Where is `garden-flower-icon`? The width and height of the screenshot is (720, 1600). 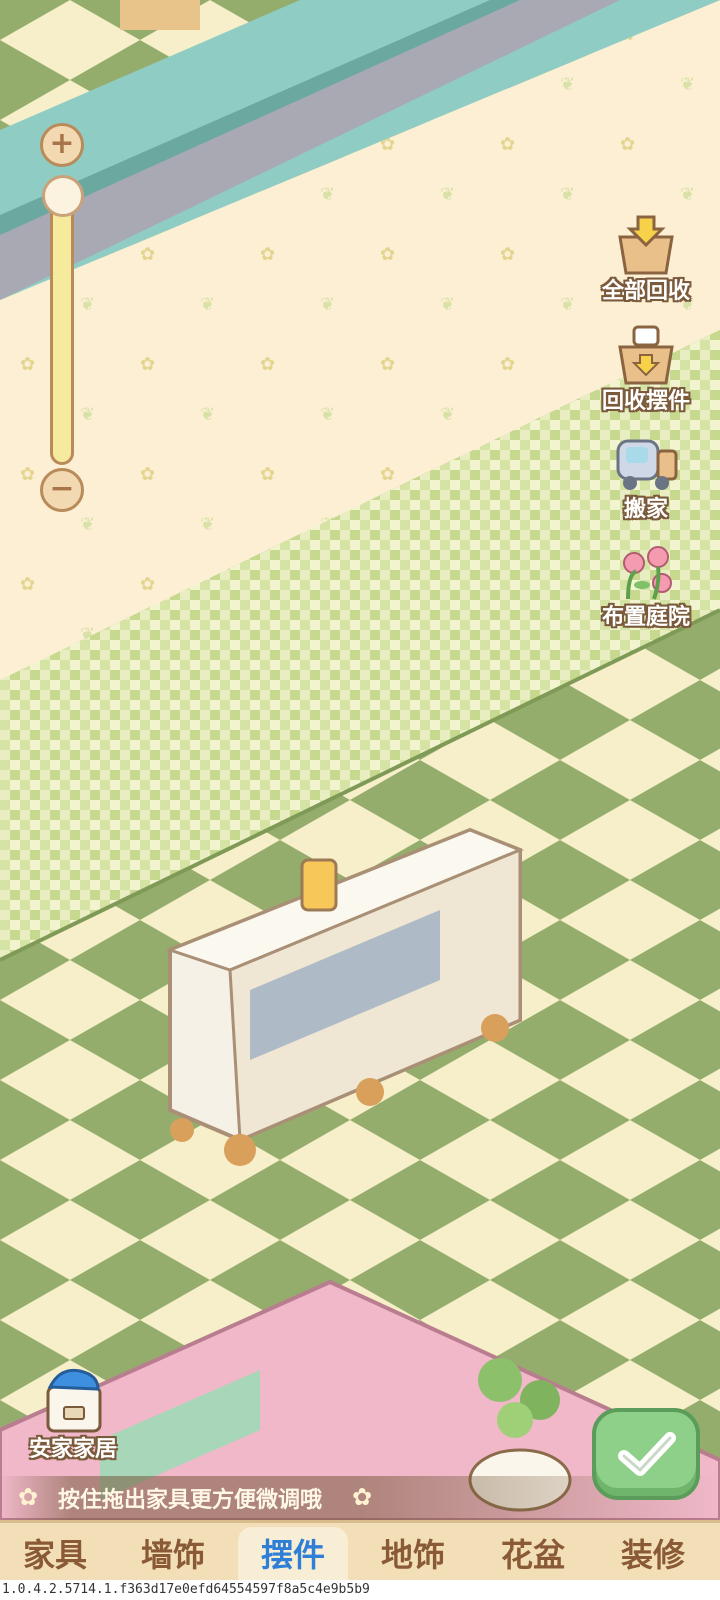 garden-flower-icon is located at coordinates (647, 573).